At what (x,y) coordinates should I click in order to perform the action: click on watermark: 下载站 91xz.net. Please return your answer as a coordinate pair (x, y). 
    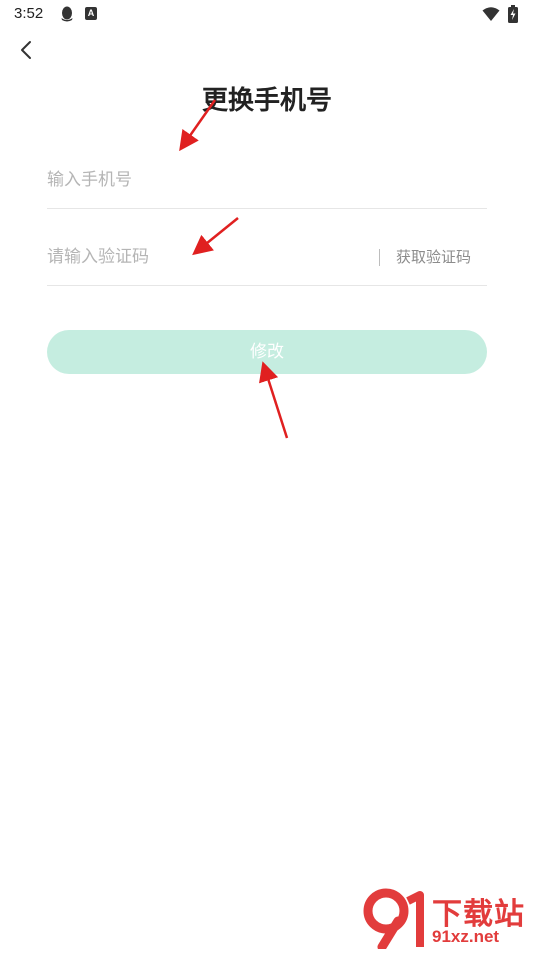
    Looking at the image, I should click on (447, 919).